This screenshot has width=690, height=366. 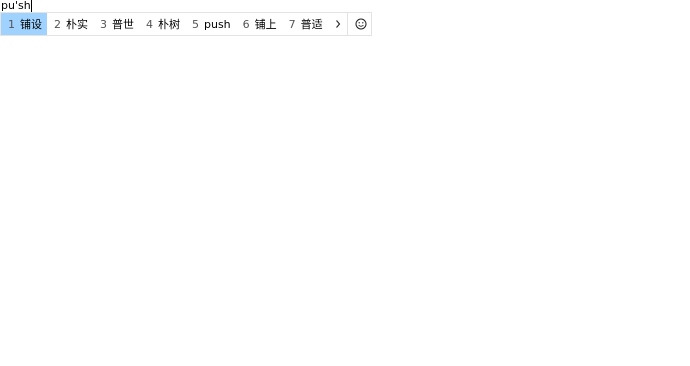 I want to click on composition-text: pu'sh, so click(x=16, y=6).